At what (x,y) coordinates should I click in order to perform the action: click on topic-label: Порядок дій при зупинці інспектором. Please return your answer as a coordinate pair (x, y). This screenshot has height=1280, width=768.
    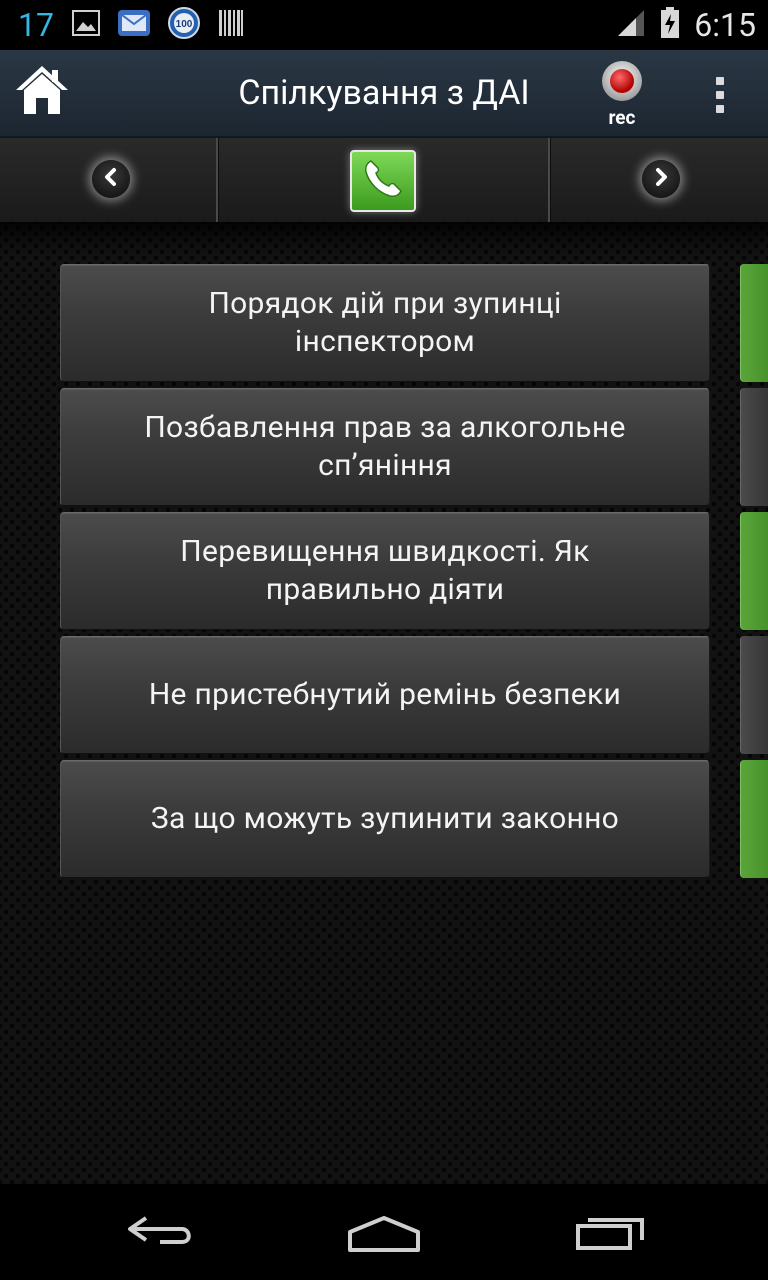
    Looking at the image, I should click on (385, 322).